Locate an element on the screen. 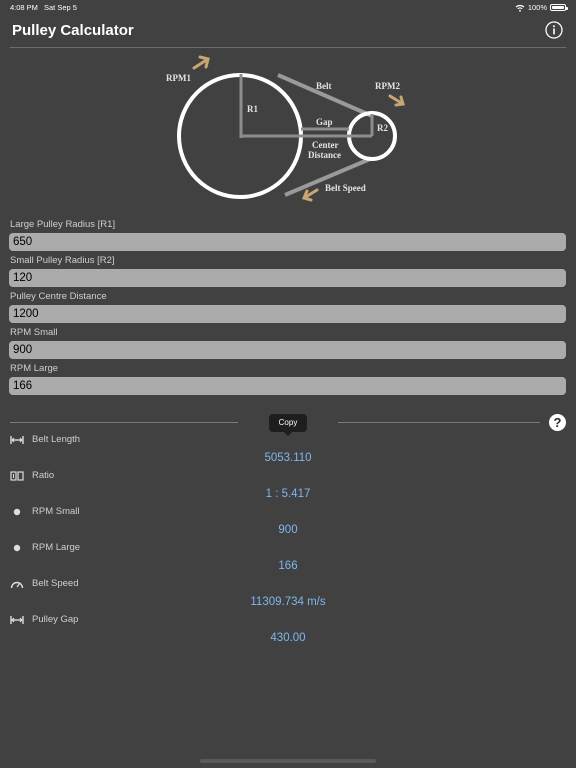 The image size is (576, 768). small-radius-label: Small Pulley Radius [R2] is located at coordinates (62, 260).